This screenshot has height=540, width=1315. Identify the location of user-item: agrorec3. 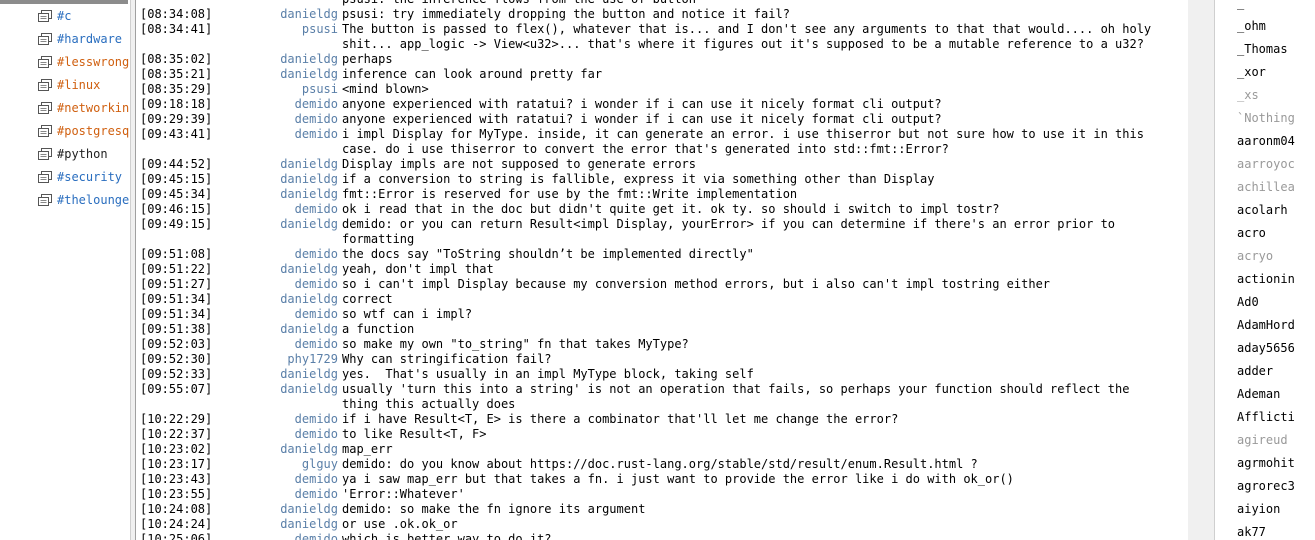
(1266, 486).